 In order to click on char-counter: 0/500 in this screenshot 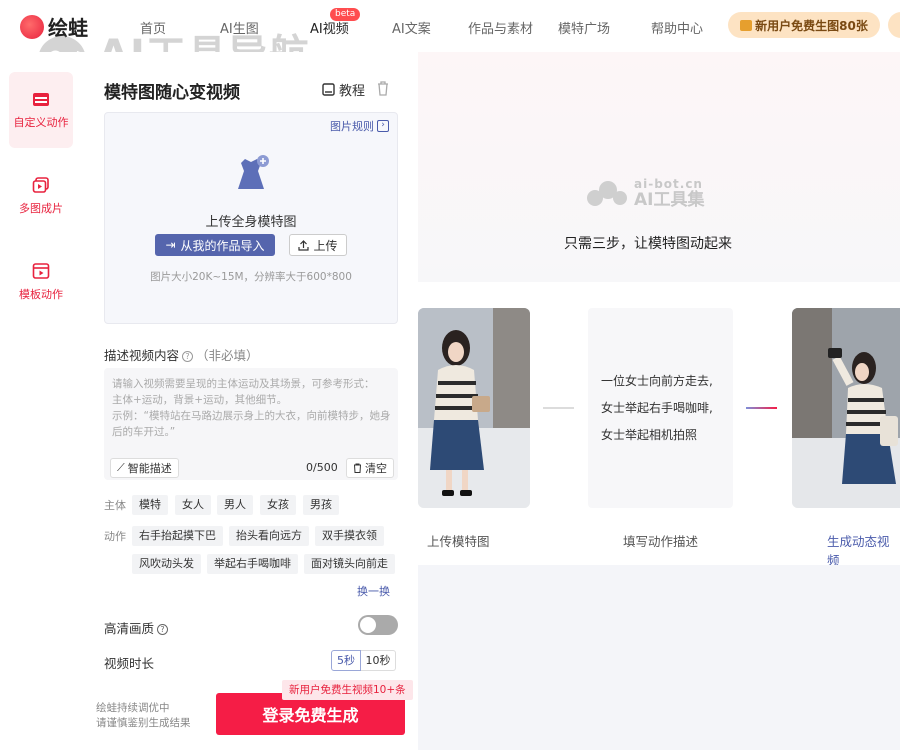, I will do `click(322, 467)`.